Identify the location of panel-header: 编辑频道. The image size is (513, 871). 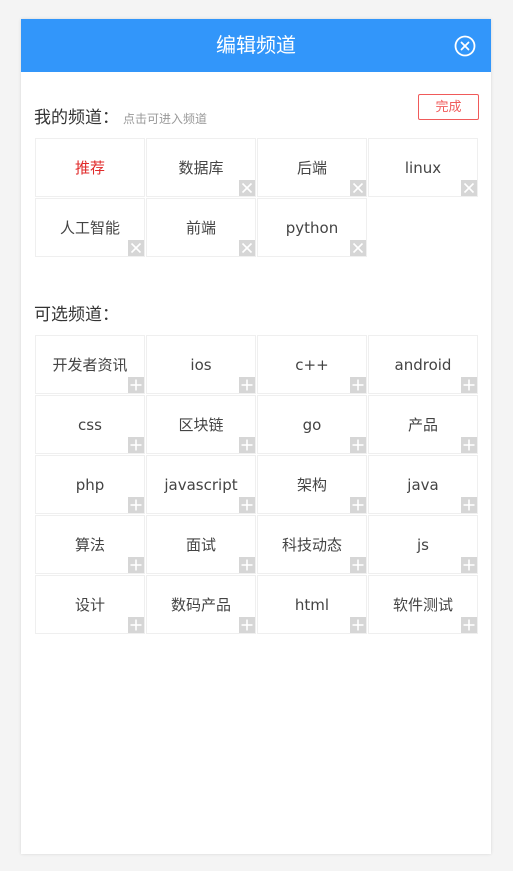
(256, 45).